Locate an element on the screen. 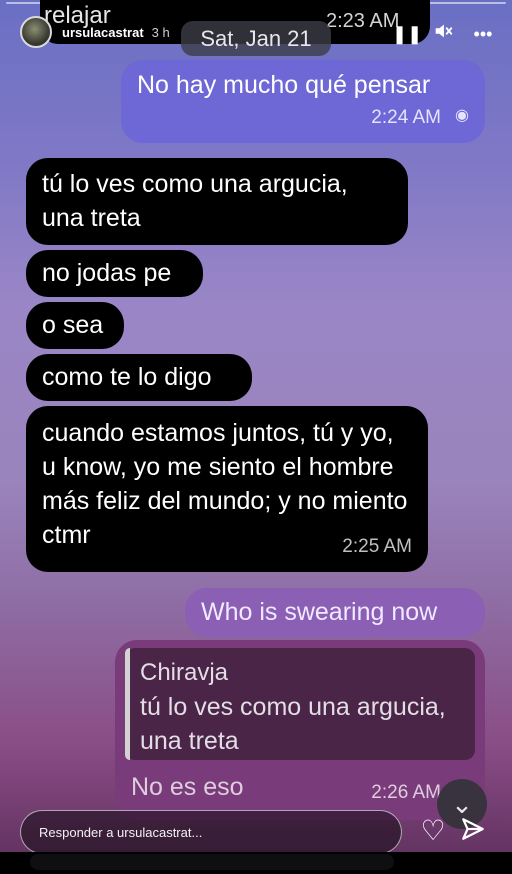 The height and width of the screenshot is (874, 512). message-time: 2:24 AM is located at coordinates (406, 117).